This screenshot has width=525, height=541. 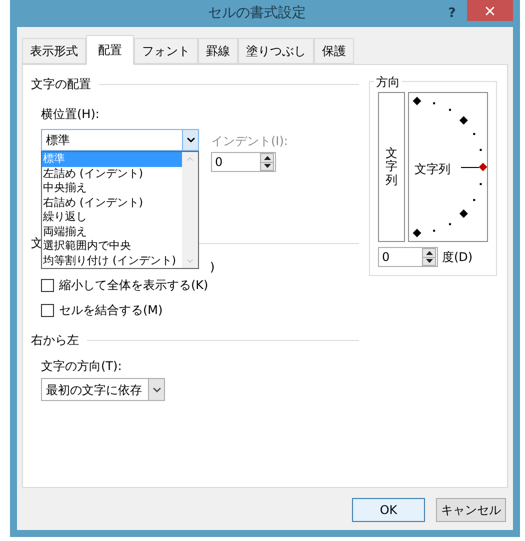 What do you see at coordinates (110, 50) in the screenshot?
I see `tab: 配置` at bounding box center [110, 50].